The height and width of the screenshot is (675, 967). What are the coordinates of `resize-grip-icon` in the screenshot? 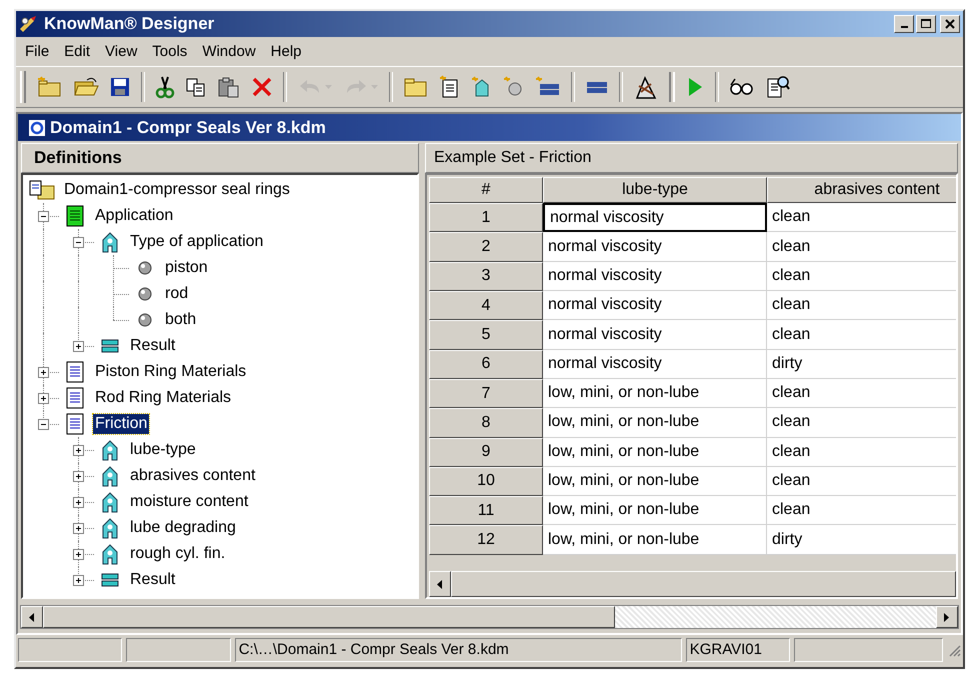 It's located at (954, 649).